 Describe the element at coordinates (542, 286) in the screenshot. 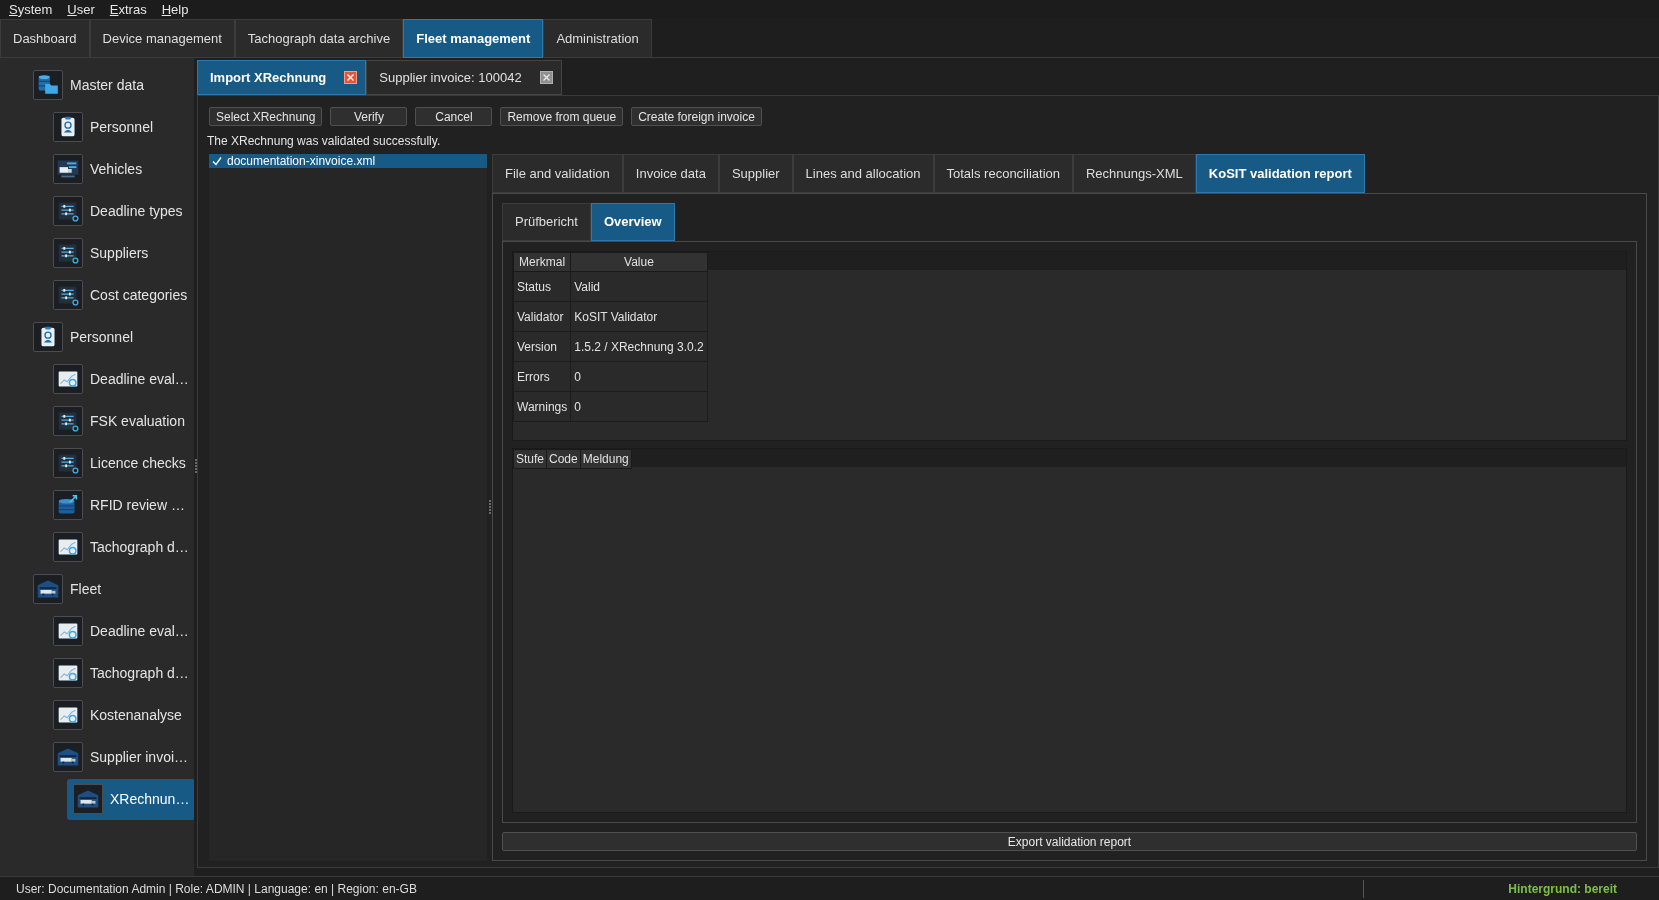

I see `table-cell: Status` at that location.